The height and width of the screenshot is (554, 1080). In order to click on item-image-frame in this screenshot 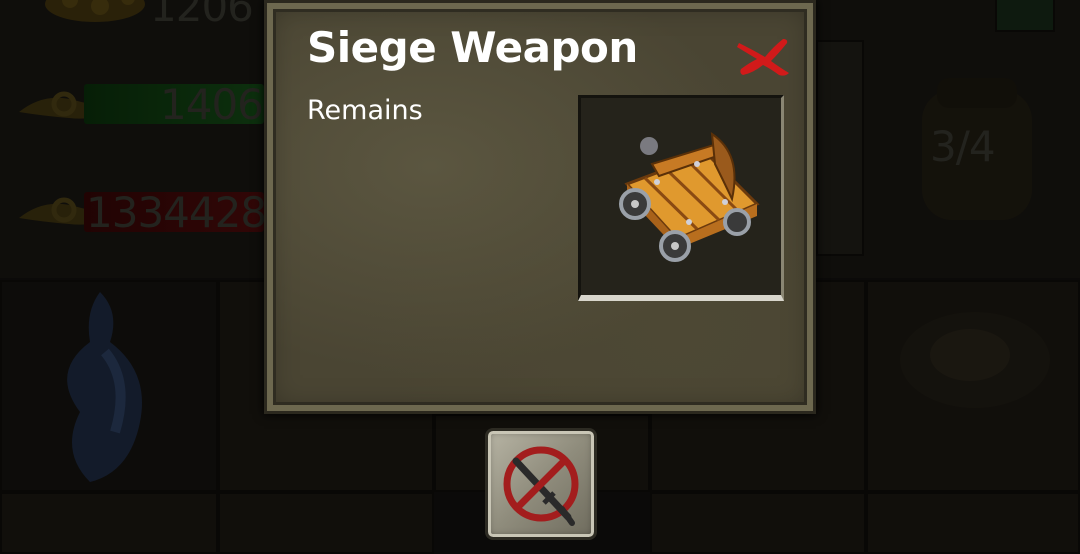, I will do `click(681, 198)`.